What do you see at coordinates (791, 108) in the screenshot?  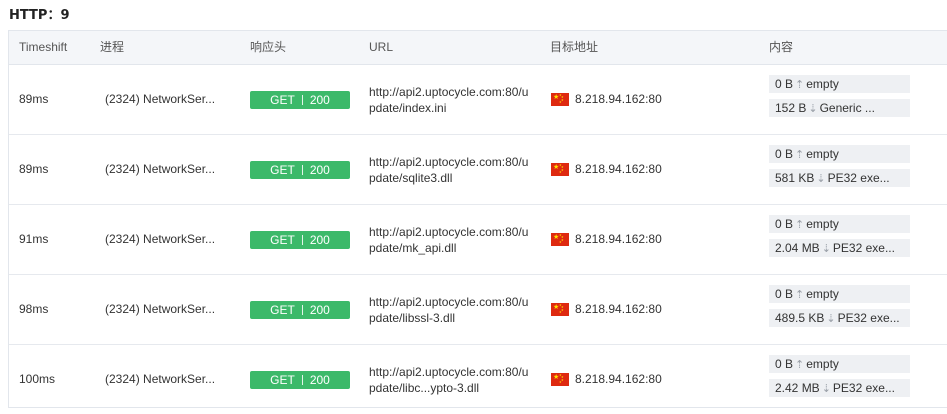 I see `download-size: 152 B` at bounding box center [791, 108].